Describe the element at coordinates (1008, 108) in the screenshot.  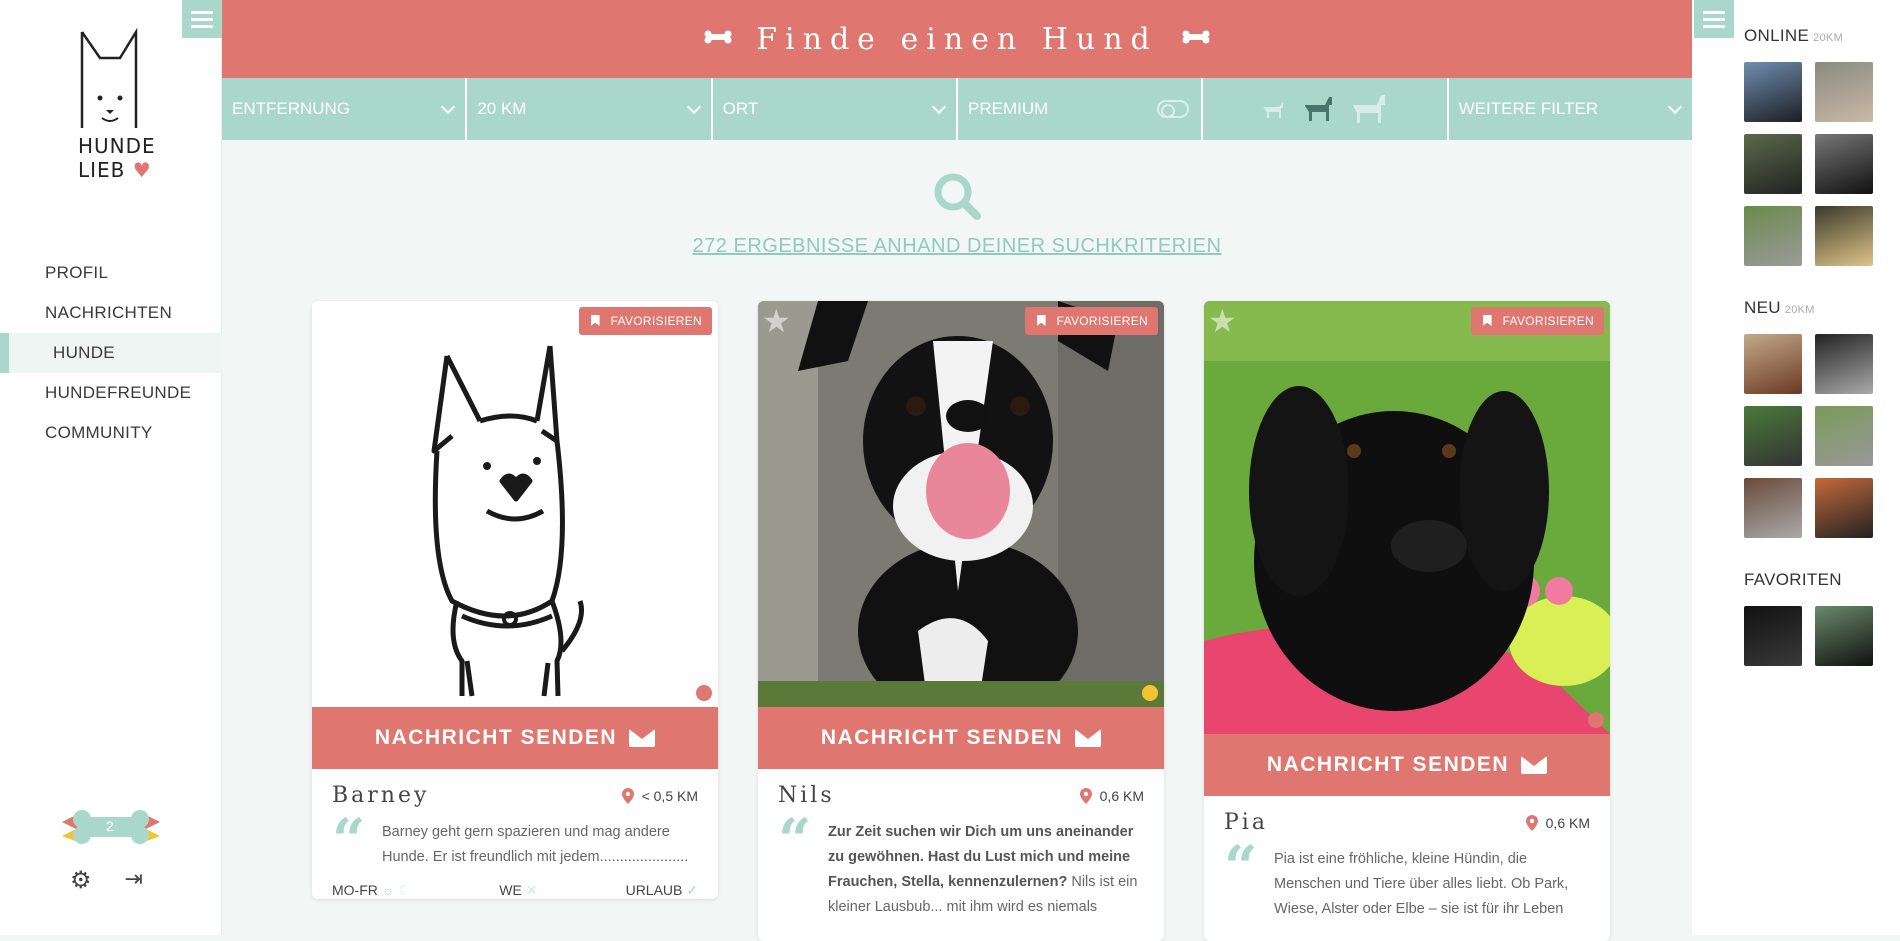
I see `premium-filter-label: PREMIUM` at that location.